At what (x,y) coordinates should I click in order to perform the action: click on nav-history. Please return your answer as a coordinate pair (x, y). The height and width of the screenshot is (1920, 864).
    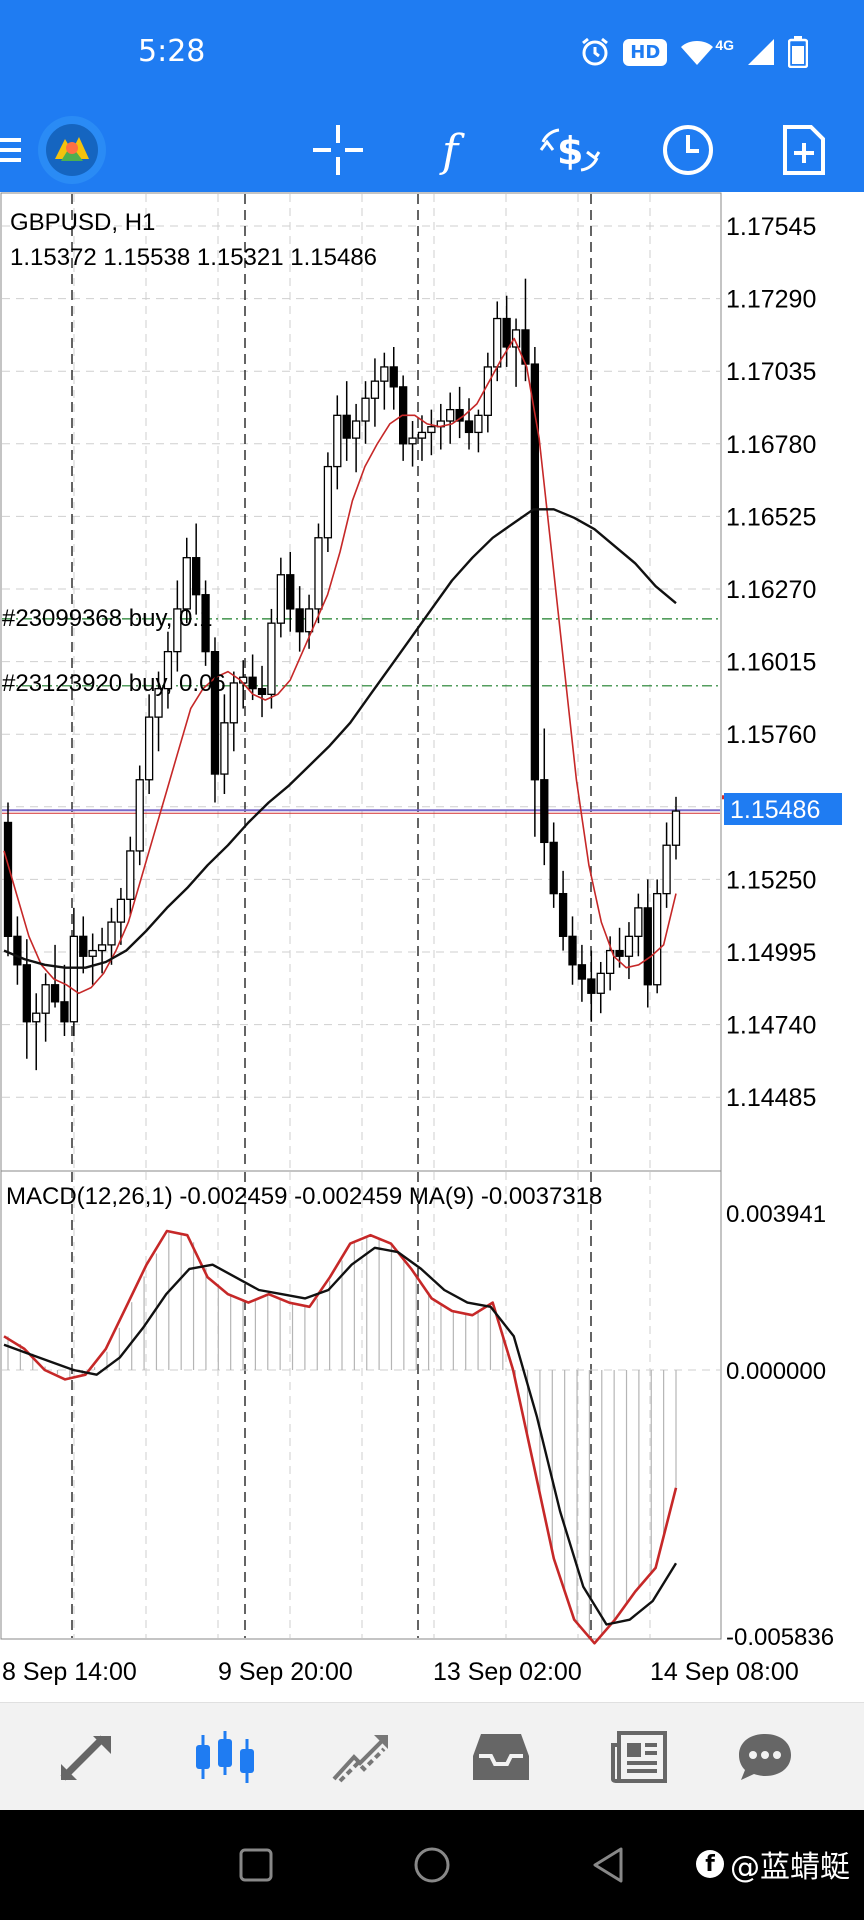
    Looking at the image, I should click on (501, 1757).